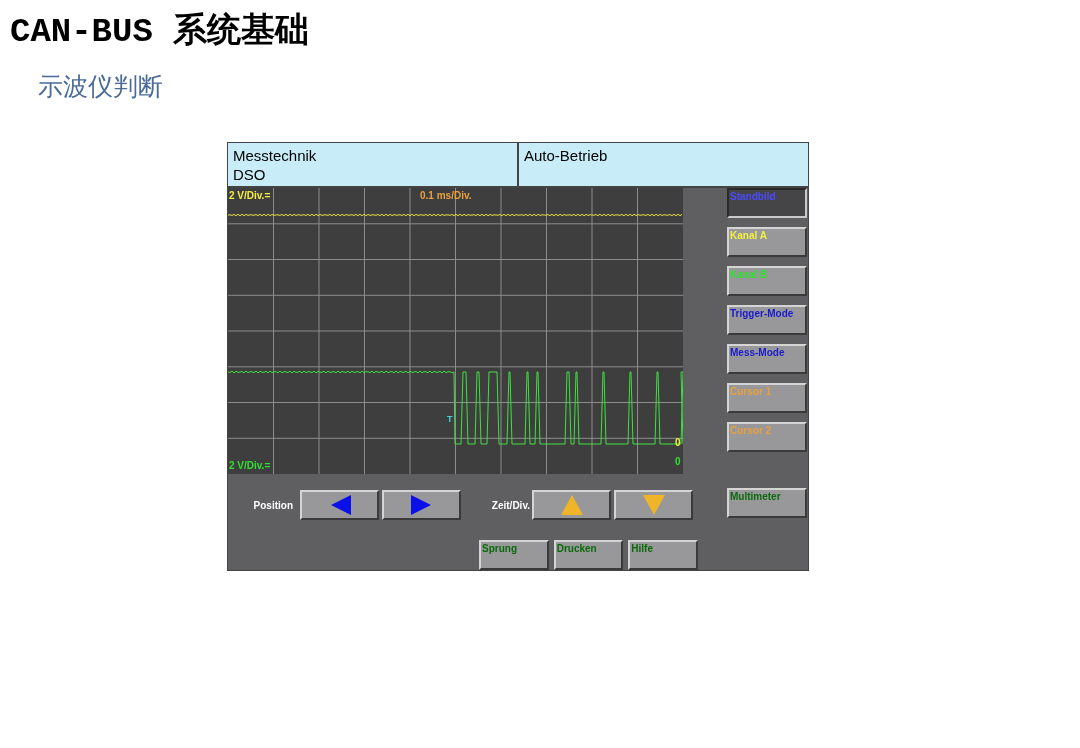 This screenshot has height=748, width=1080. I want to click on channel-b-zero: 0, so click(678, 461).